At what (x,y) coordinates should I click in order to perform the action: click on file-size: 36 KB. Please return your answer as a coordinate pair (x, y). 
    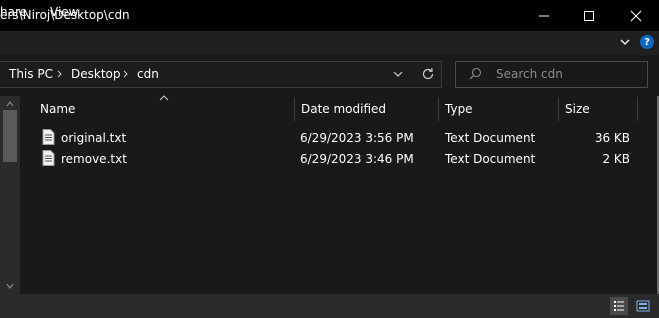
    Looking at the image, I should click on (612, 138).